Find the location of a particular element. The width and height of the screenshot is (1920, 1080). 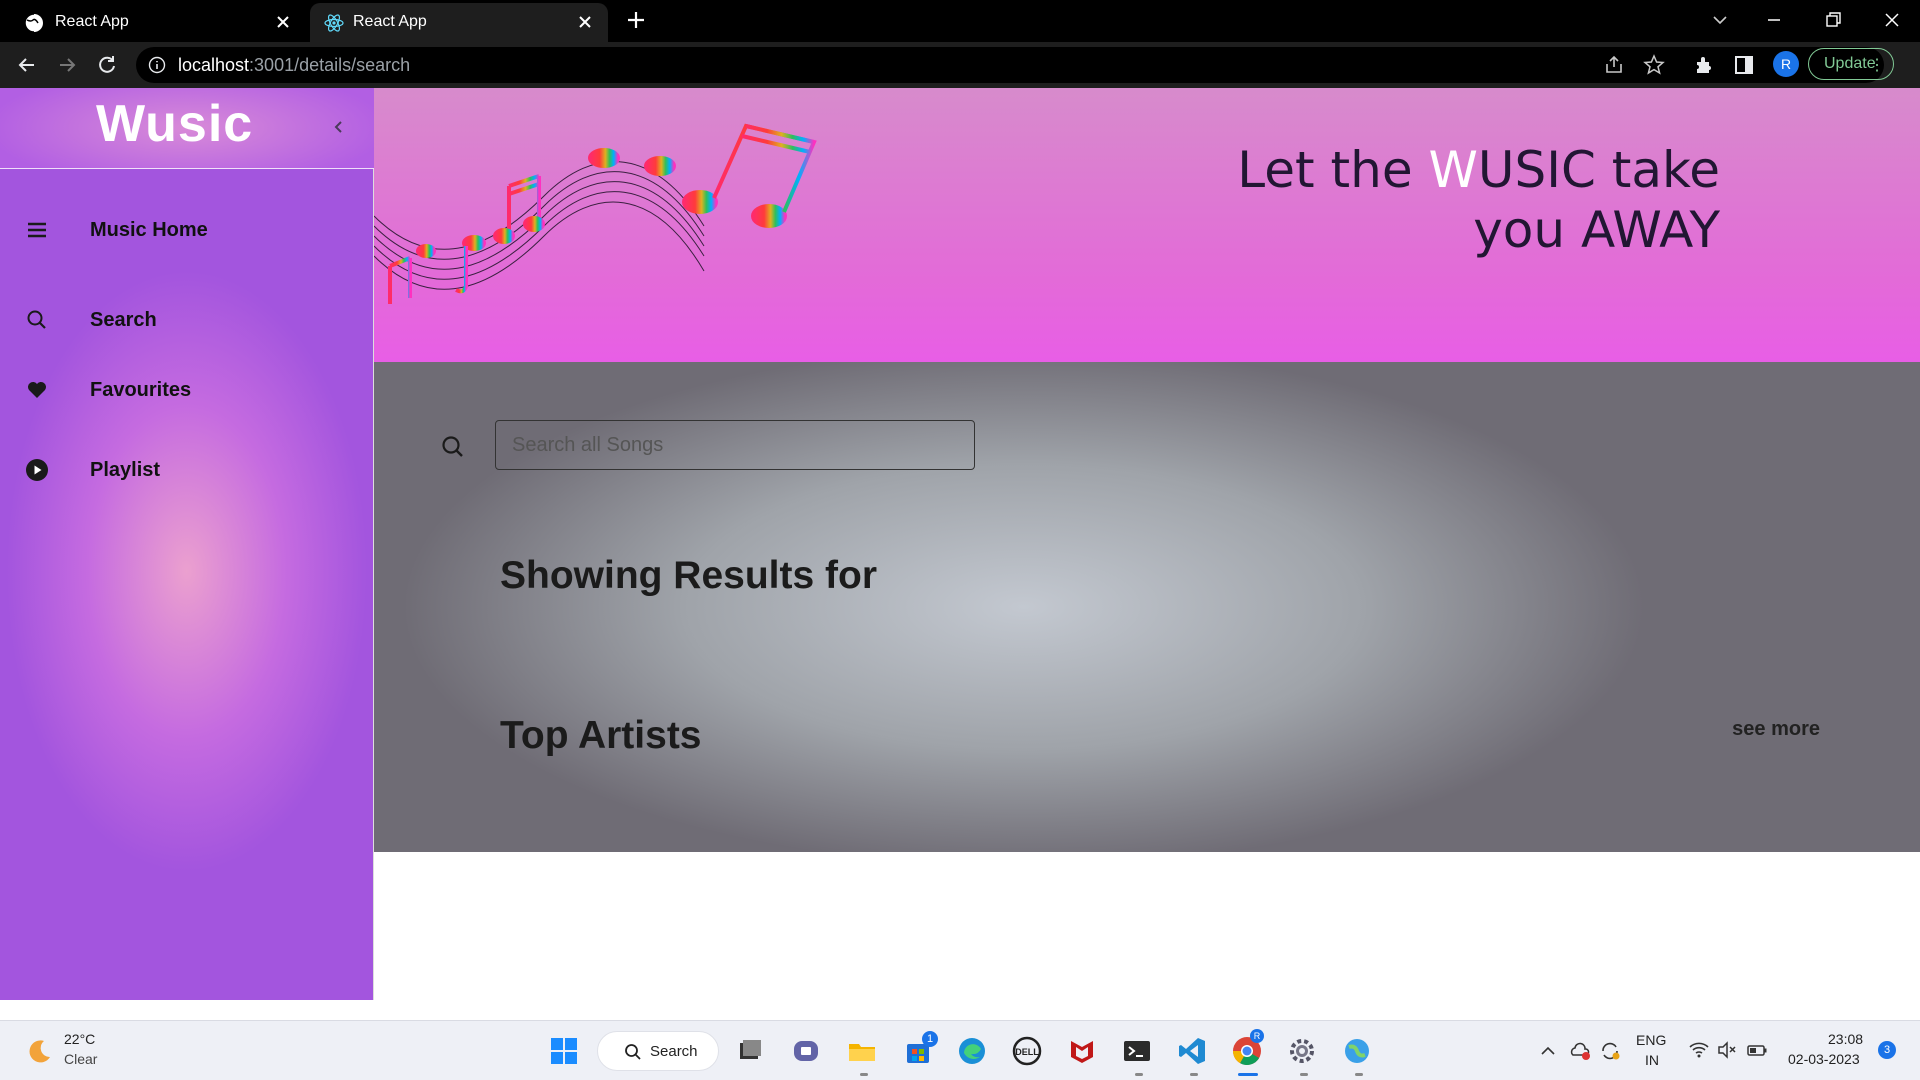

results-heading: Showing Results for is located at coordinates (689, 575).